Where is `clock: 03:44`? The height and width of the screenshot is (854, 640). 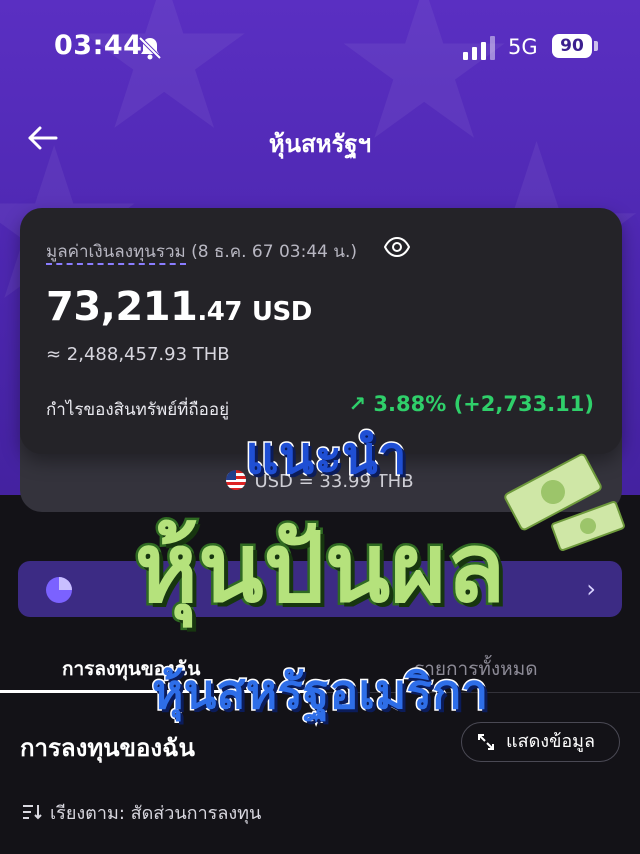 clock: 03:44 is located at coordinates (98, 45).